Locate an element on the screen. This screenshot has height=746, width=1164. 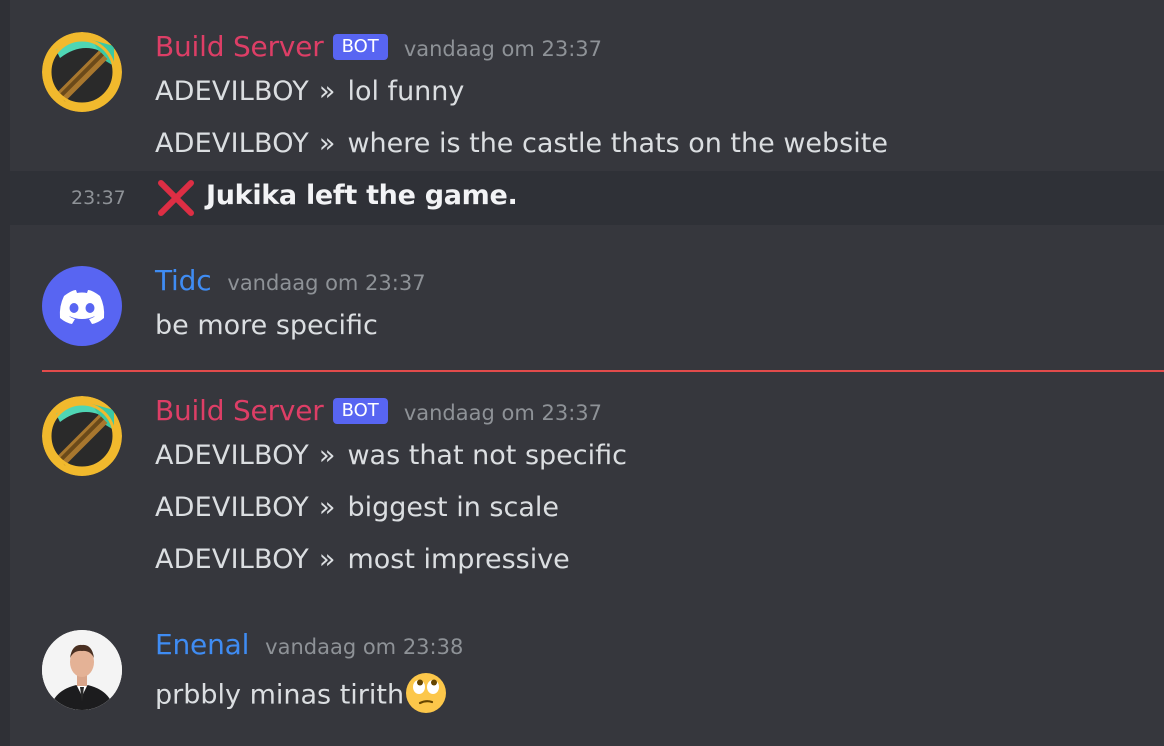
message-line: prbbly minas tirith is located at coordinates (301, 694).